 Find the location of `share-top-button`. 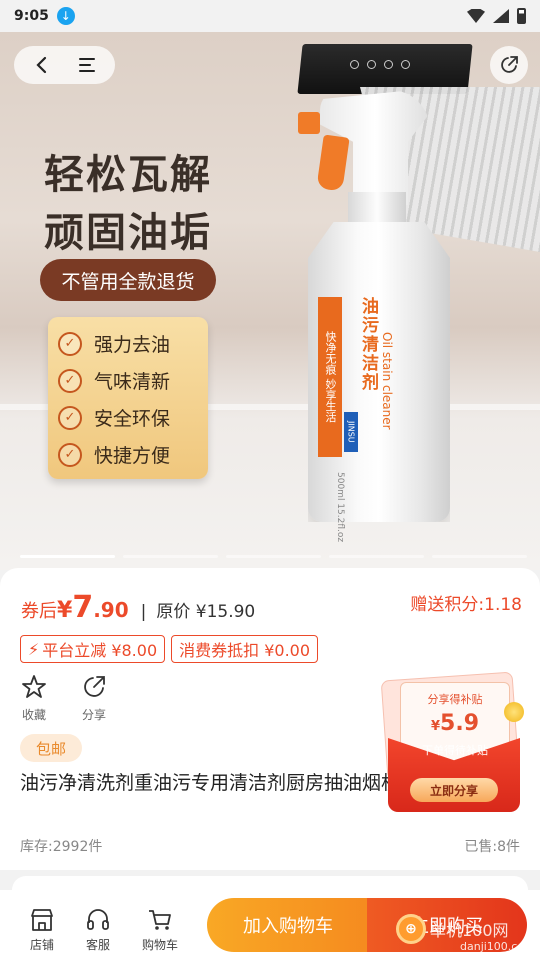

share-top-button is located at coordinates (509, 65).